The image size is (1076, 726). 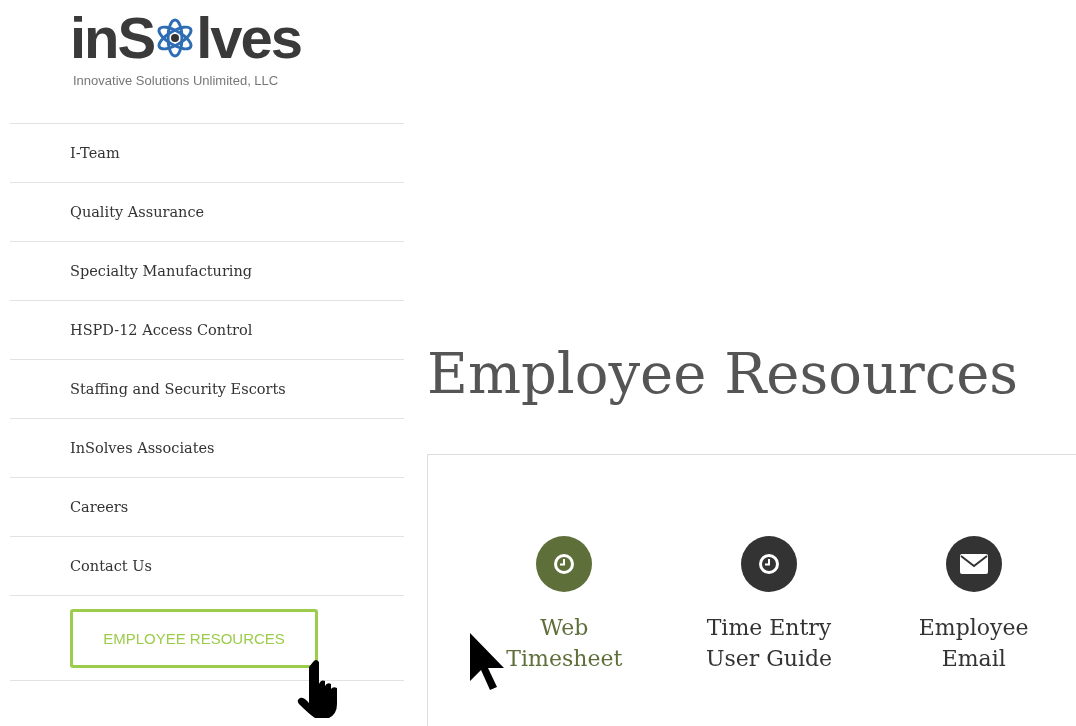 What do you see at coordinates (207, 389) in the screenshot?
I see `nav-link: Staffing and Security Escorts` at bounding box center [207, 389].